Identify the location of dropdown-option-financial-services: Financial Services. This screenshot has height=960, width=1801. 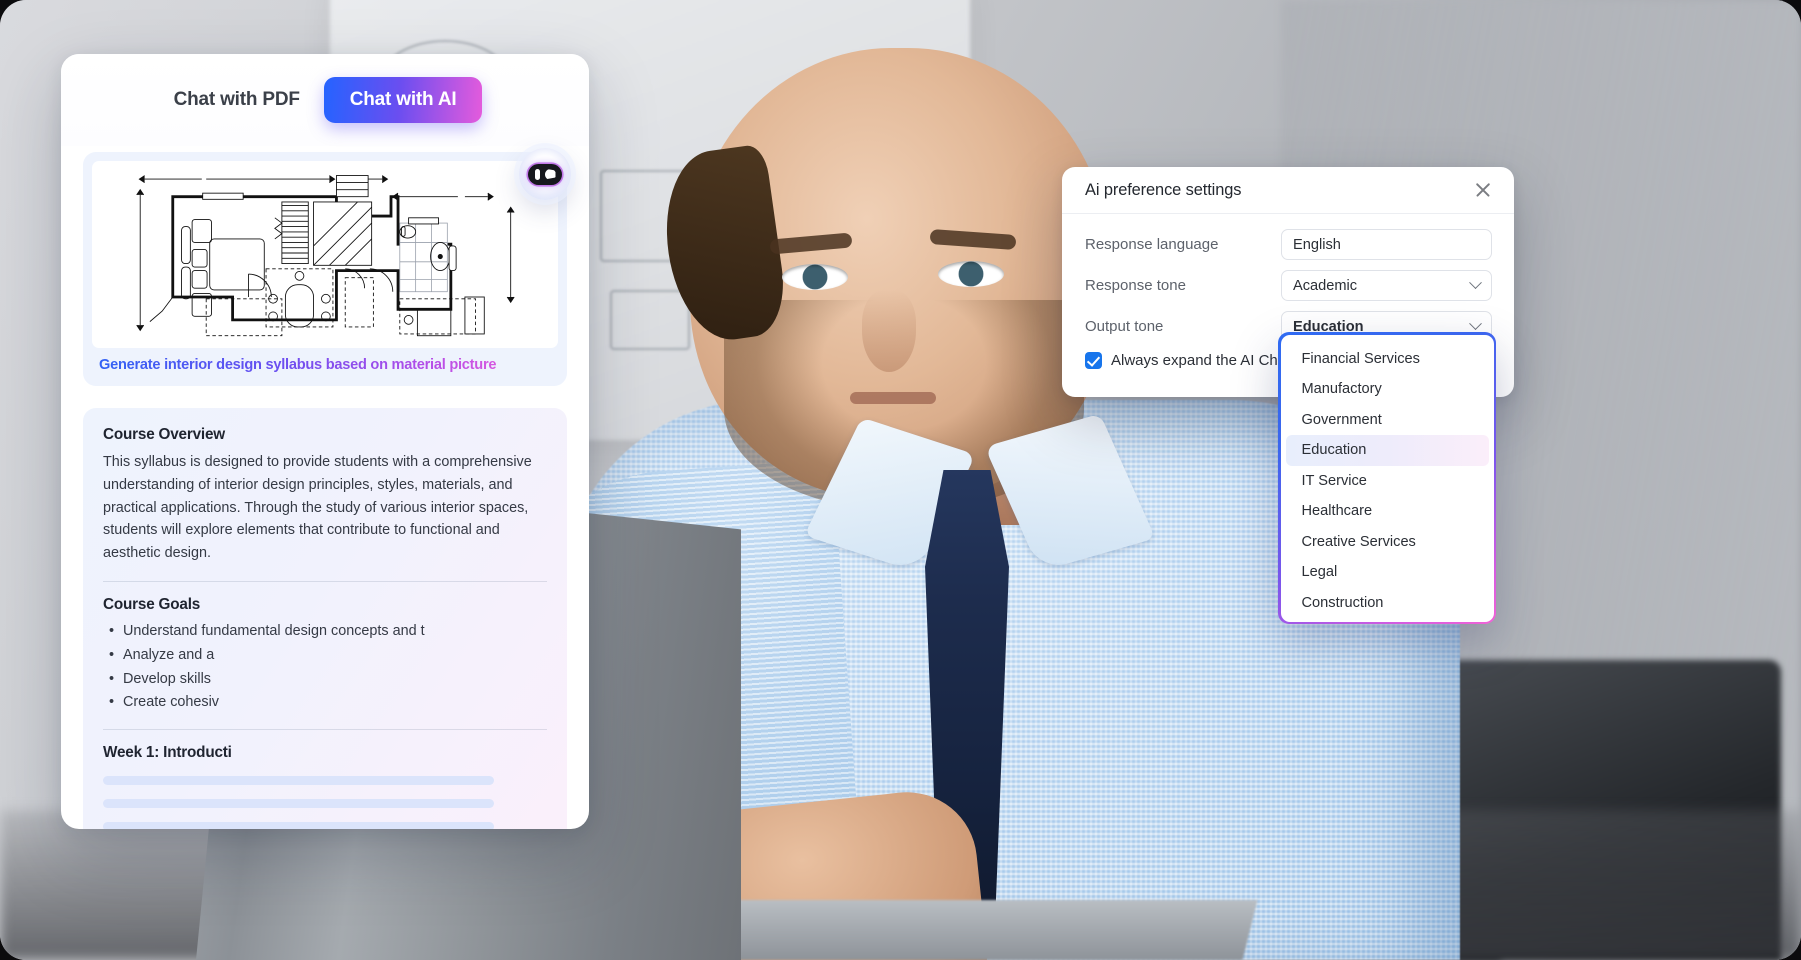
(1387, 359).